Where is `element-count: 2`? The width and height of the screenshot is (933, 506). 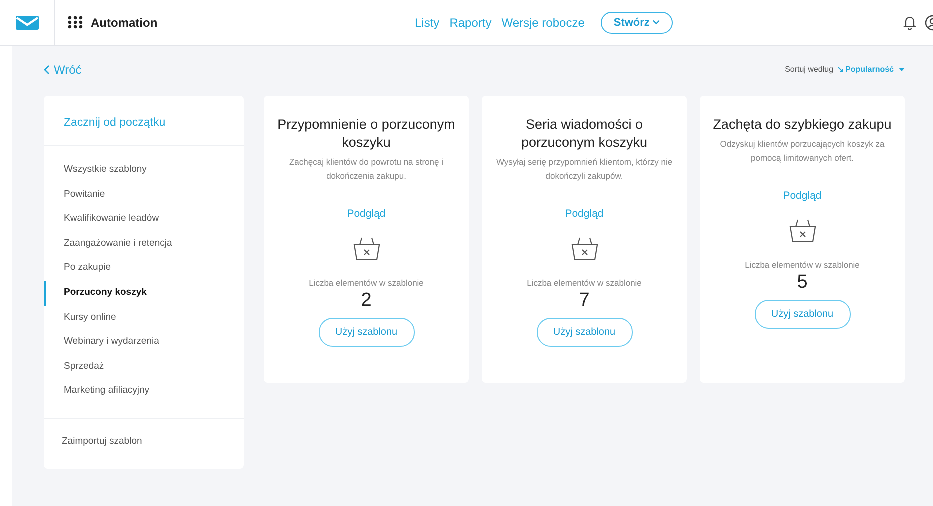 element-count: 2 is located at coordinates (366, 301).